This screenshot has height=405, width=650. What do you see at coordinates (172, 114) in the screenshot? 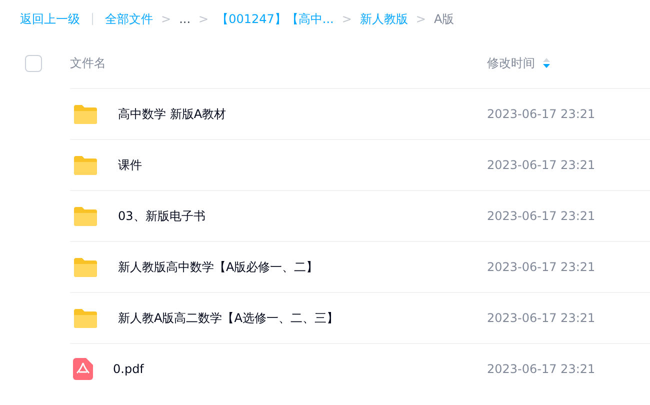
I see `file-name: 高中数学 新版A教材` at bounding box center [172, 114].